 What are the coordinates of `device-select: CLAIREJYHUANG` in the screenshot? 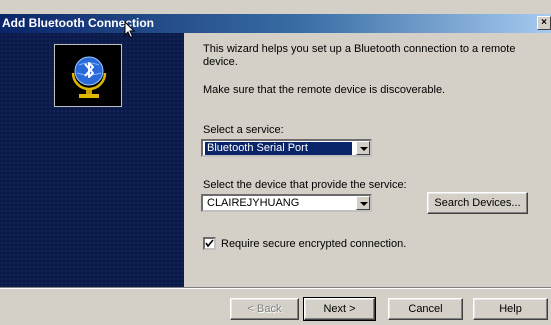 It's located at (286, 203).